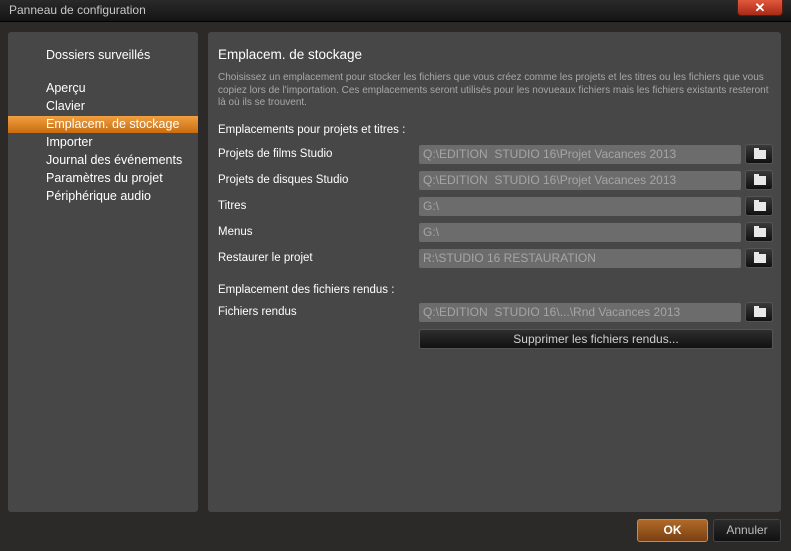 This screenshot has width=791, height=551. Describe the element at coordinates (760, 8) in the screenshot. I see `close-button: ✕` at that location.